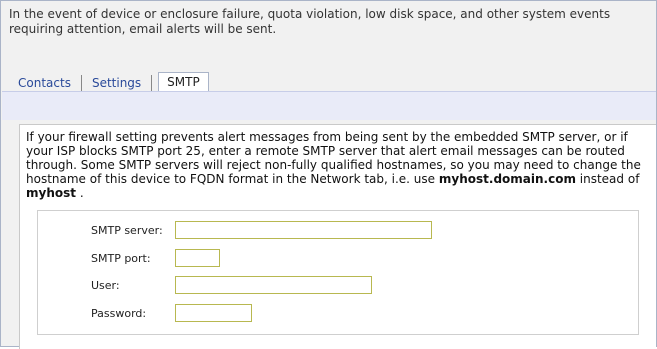  What do you see at coordinates (183, 81) in the screenshot?
I see `tab-smtp: SMTP` at bounding box center [183, 81].